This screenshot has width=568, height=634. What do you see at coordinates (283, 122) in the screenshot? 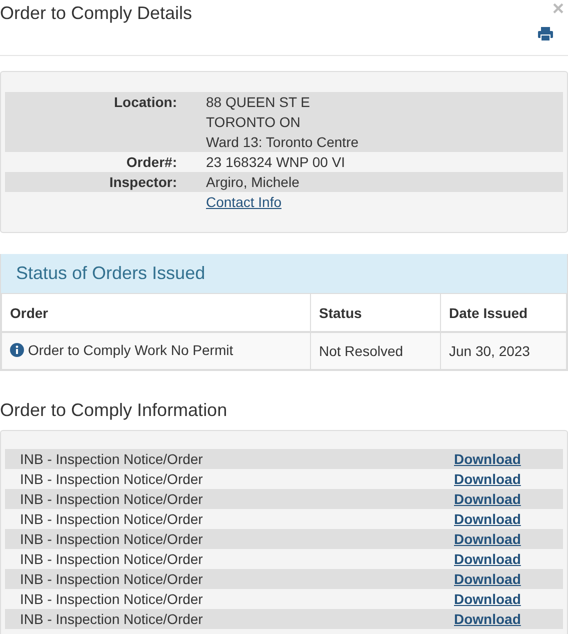
I see `field-value: 88 QUEEN ST E TORONTO ON Ward 13: Toronto Centre` at bounding box center [283, 122].